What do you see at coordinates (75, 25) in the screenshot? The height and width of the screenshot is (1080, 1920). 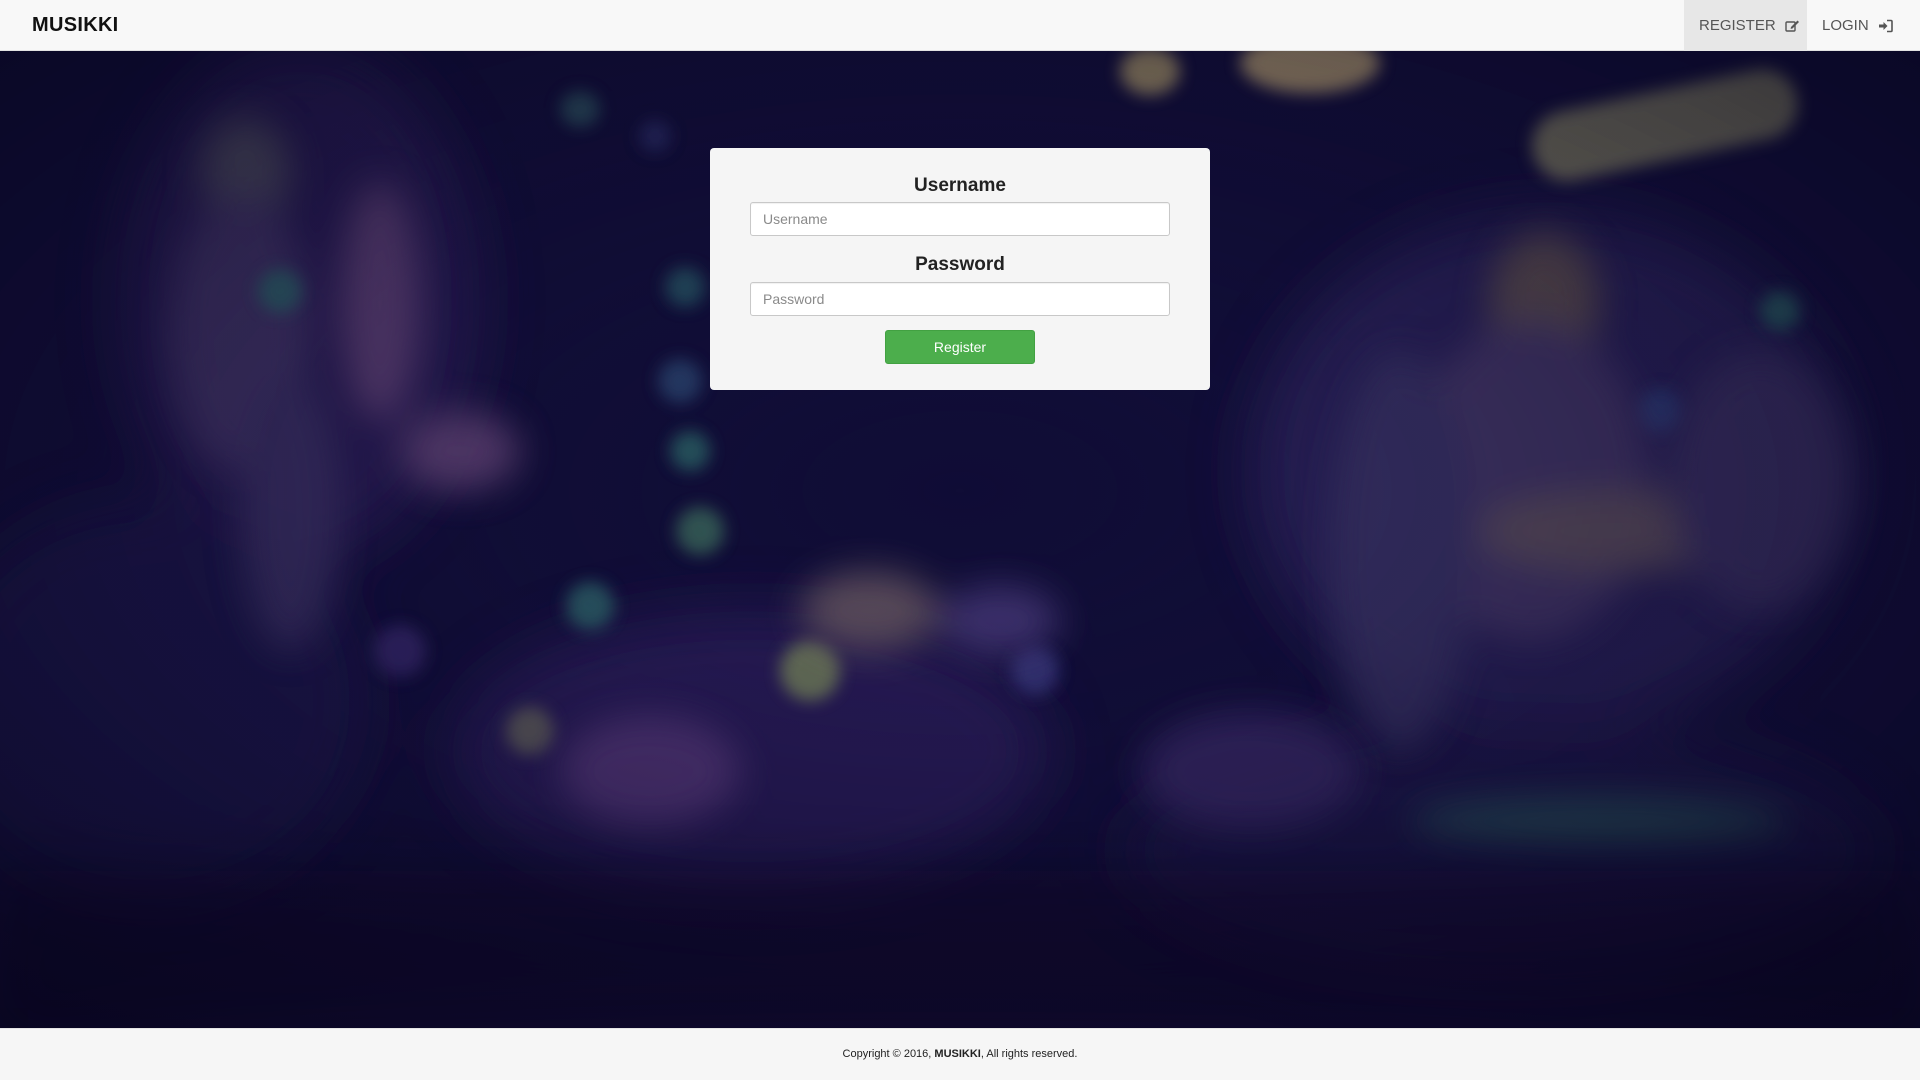 I see `brand-logo: MUSIKKI` at bounding box center [75, 25].